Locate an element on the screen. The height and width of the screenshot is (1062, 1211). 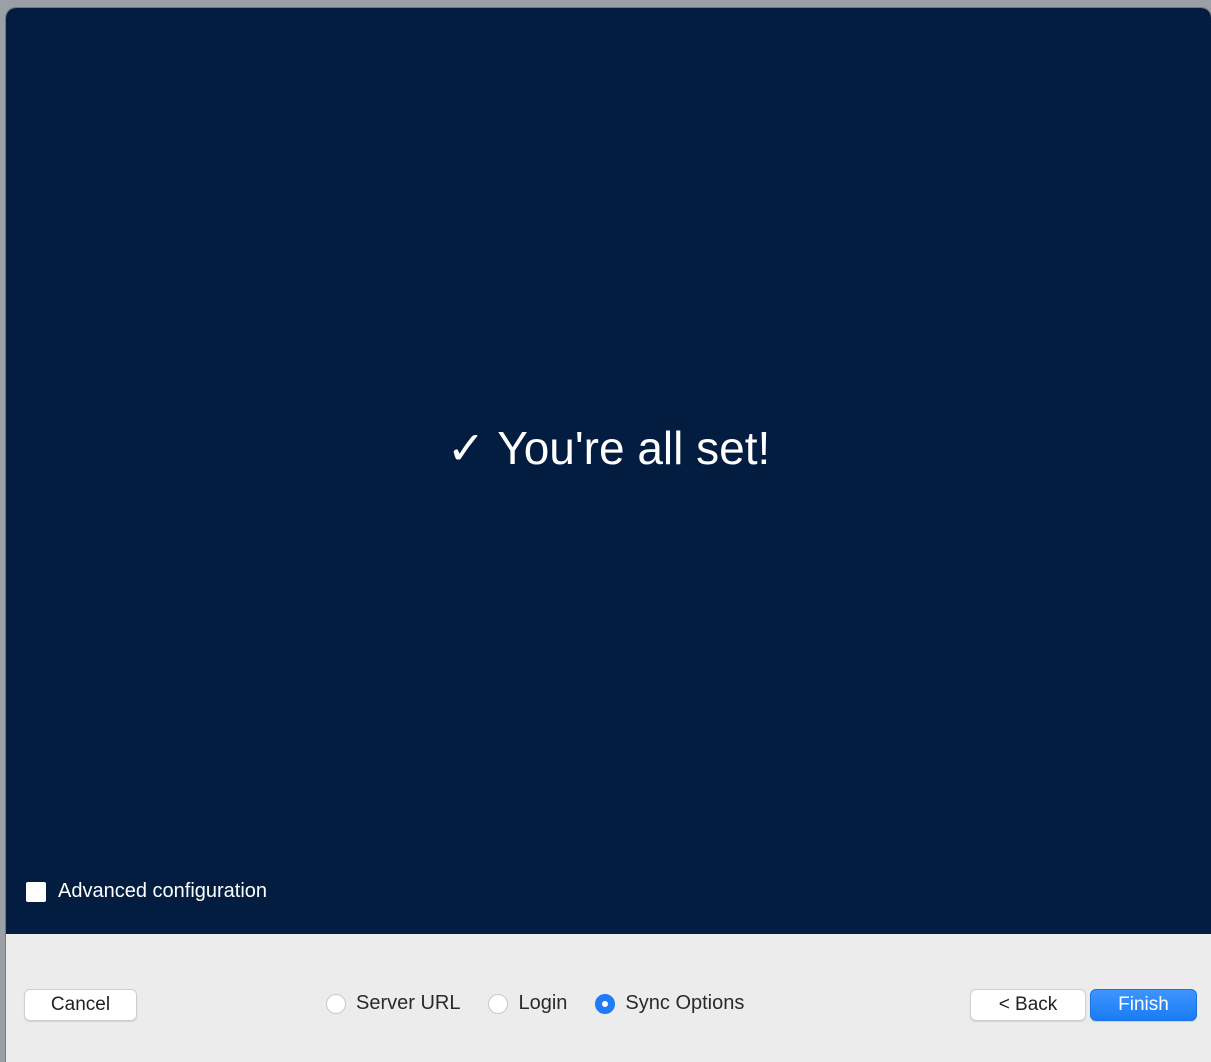
step-radio-login is located at coordinates (498, 1003).